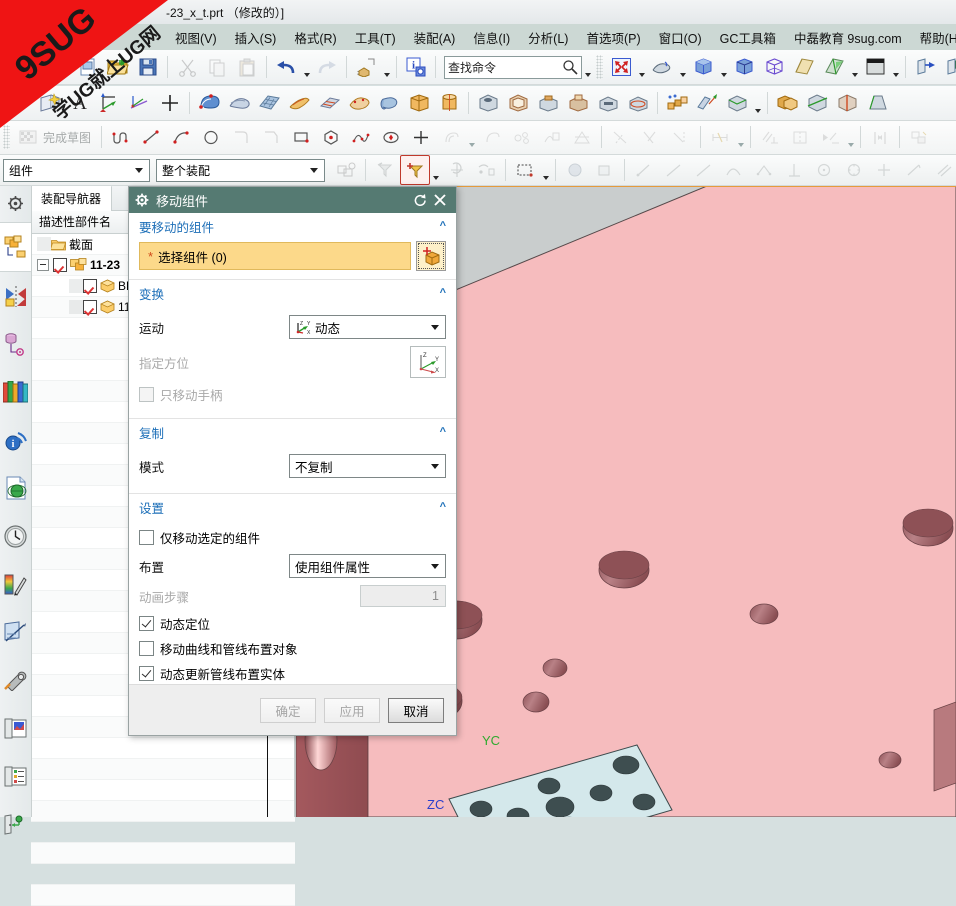 This screenshot has height=906, width=956. I want to click on menu-help: 帮助(H), so click(933, 37).